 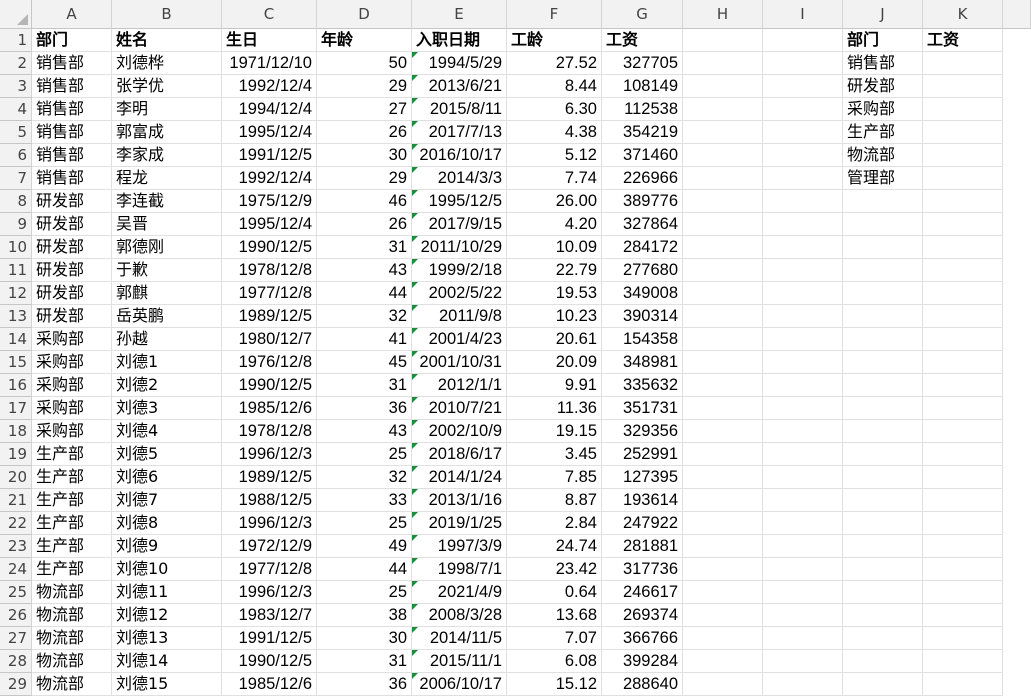 I want to click on cell-h17, so click(x=723, y=408).